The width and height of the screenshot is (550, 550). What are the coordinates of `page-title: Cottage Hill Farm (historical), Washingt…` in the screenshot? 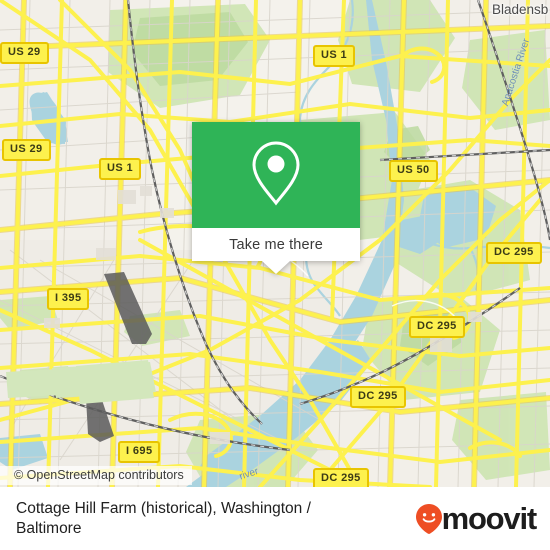 It's located at (163, 518).